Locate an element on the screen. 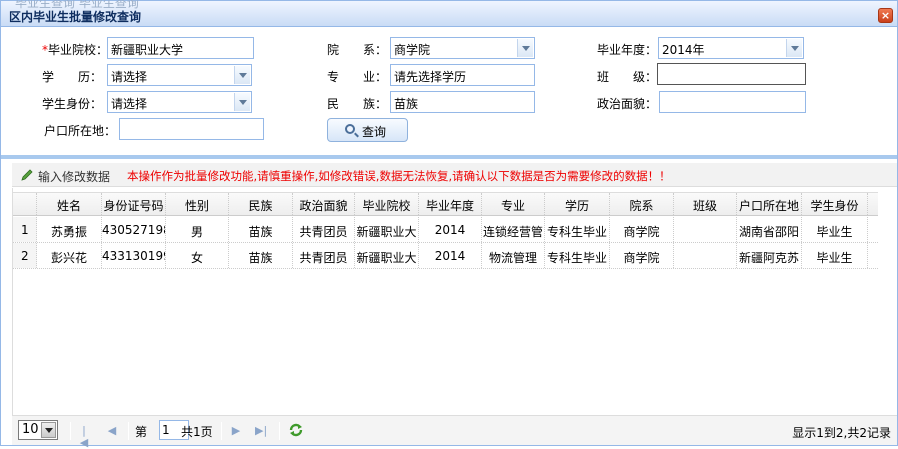 The image size is (898, 449). header-dept: 院系 is located at coordinates (642, 204).